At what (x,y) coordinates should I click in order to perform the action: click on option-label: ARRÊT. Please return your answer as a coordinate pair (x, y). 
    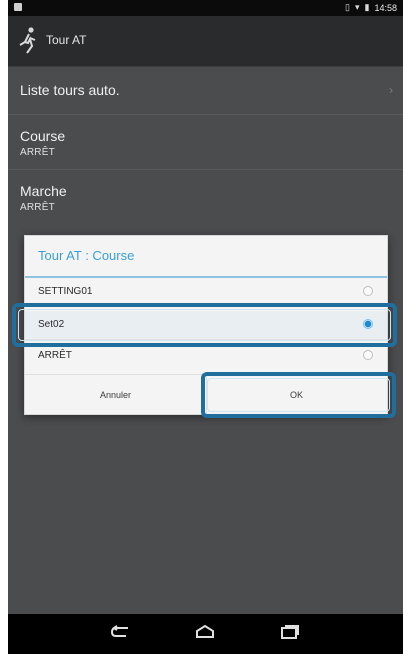
    Looking at the image, I should click on (55, 355).